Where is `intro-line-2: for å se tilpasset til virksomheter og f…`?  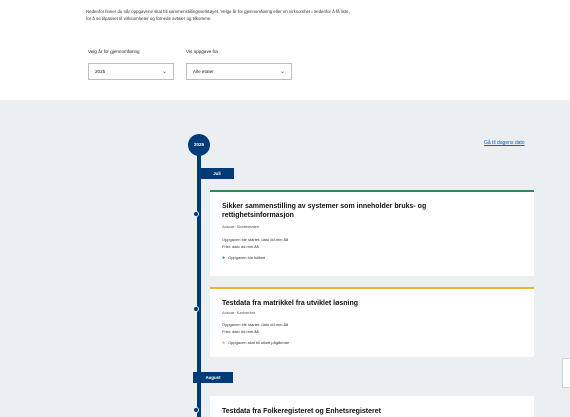
intro-line-2: for å se tilpasset til virksomheter og f… is located at coordinates (149, 18).